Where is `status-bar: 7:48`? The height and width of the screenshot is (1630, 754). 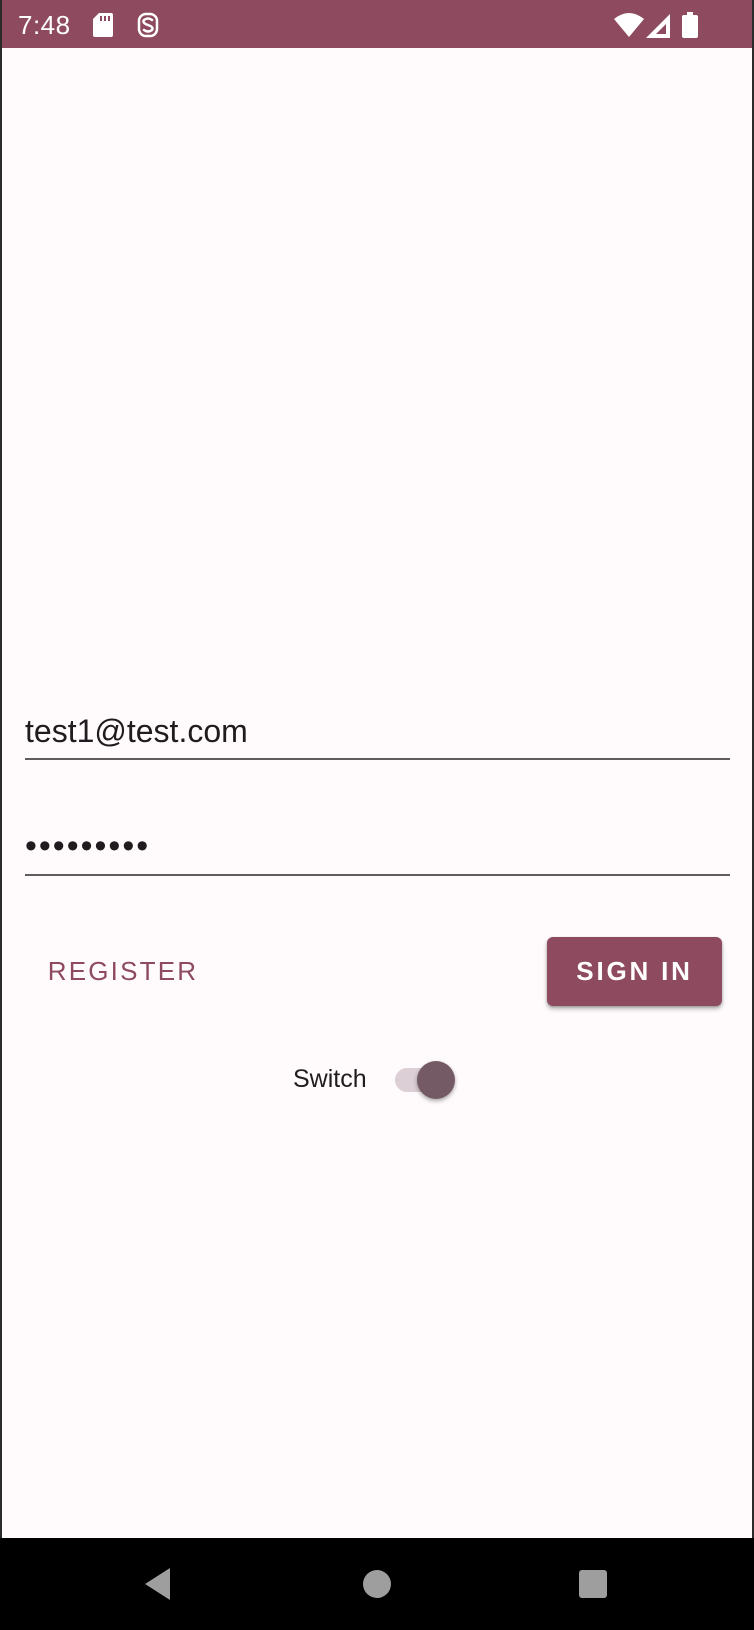 status-bar: 7:48 is located at coordinates (377, 24).